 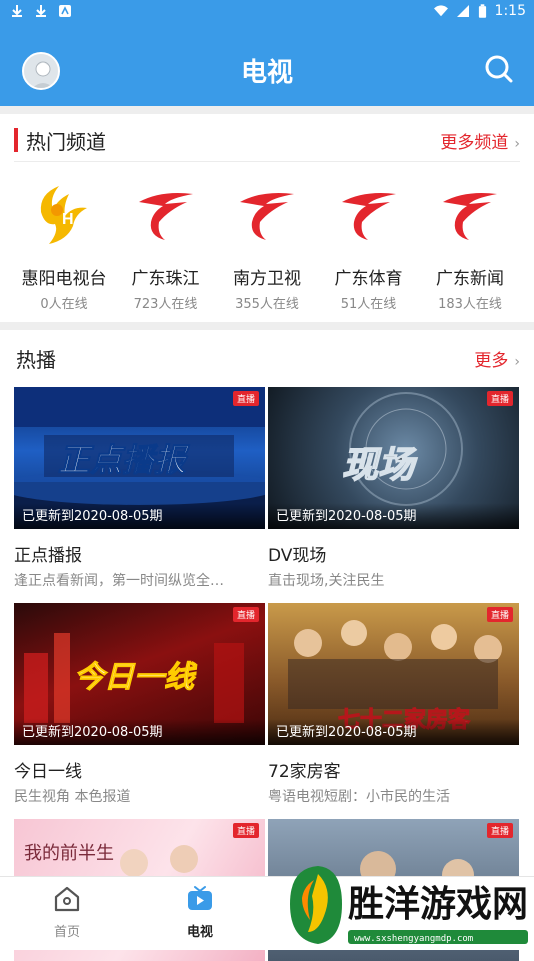 What do you see at coordinates (491, 361) in the screenshot?
I see `more-shows-label: 更多` at bounding box center [491, 361].